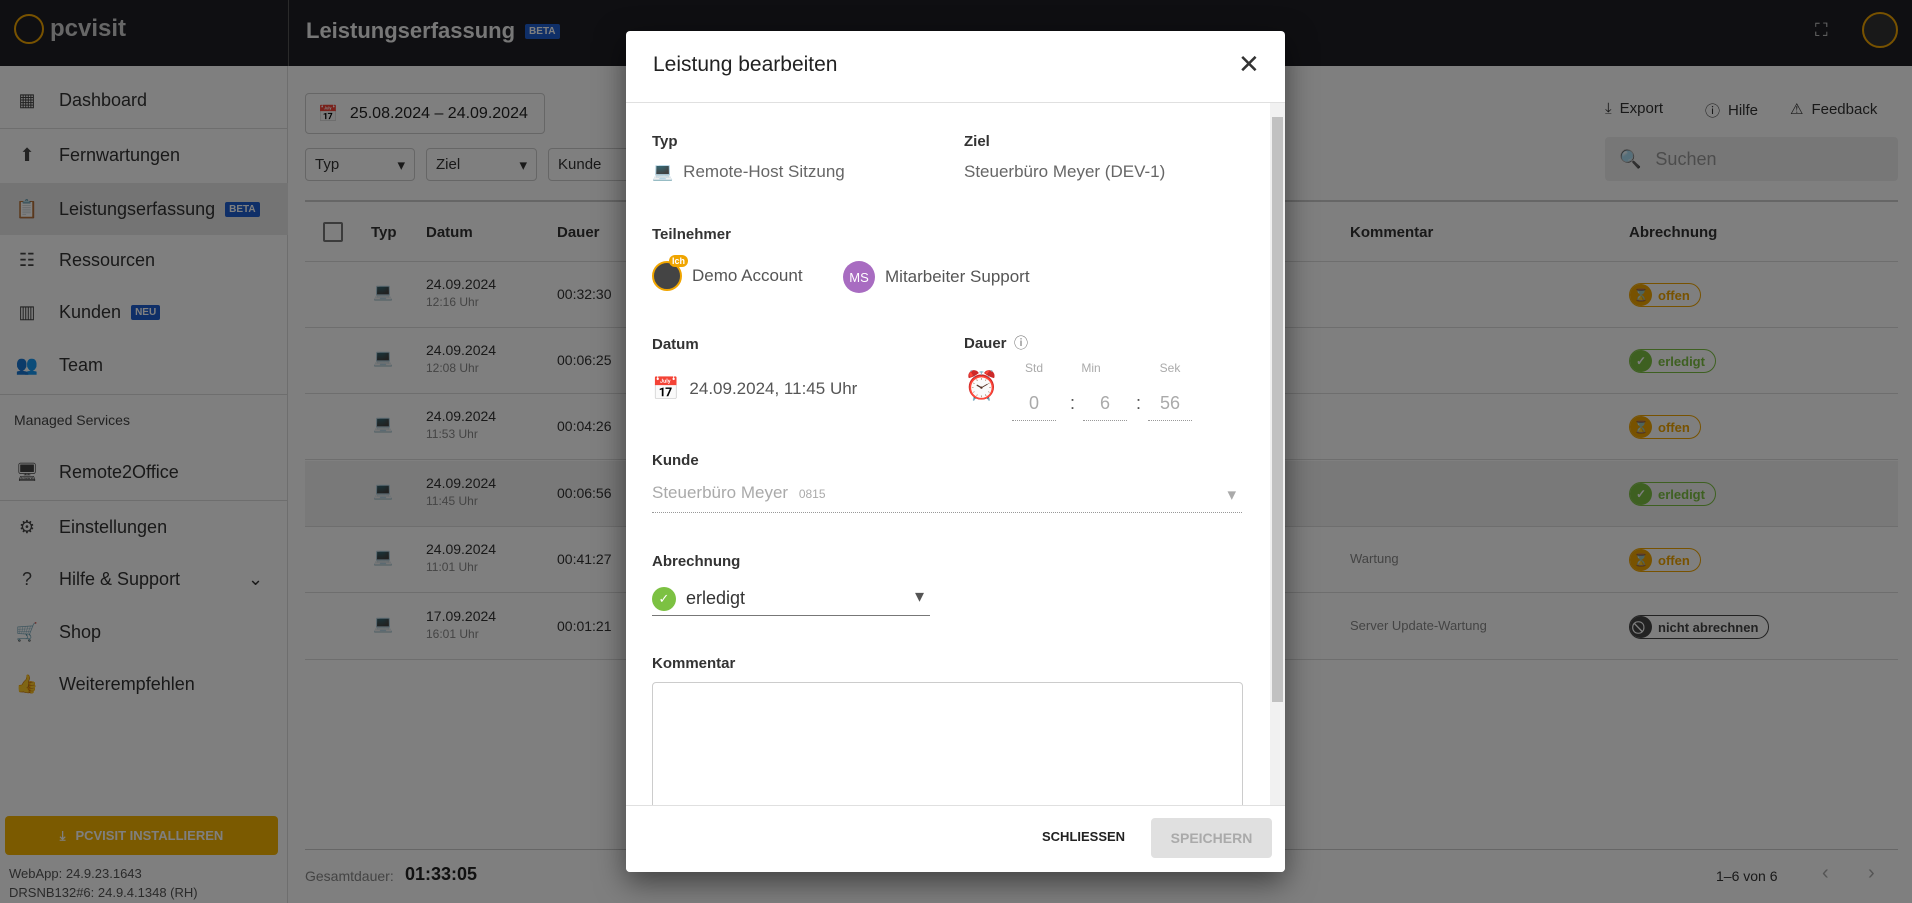 The height and width of the screenshot is (903, 1912). Describe the element at coordinates (664, 598) in the screenshot. I see `check-icon: ✓` at that location.